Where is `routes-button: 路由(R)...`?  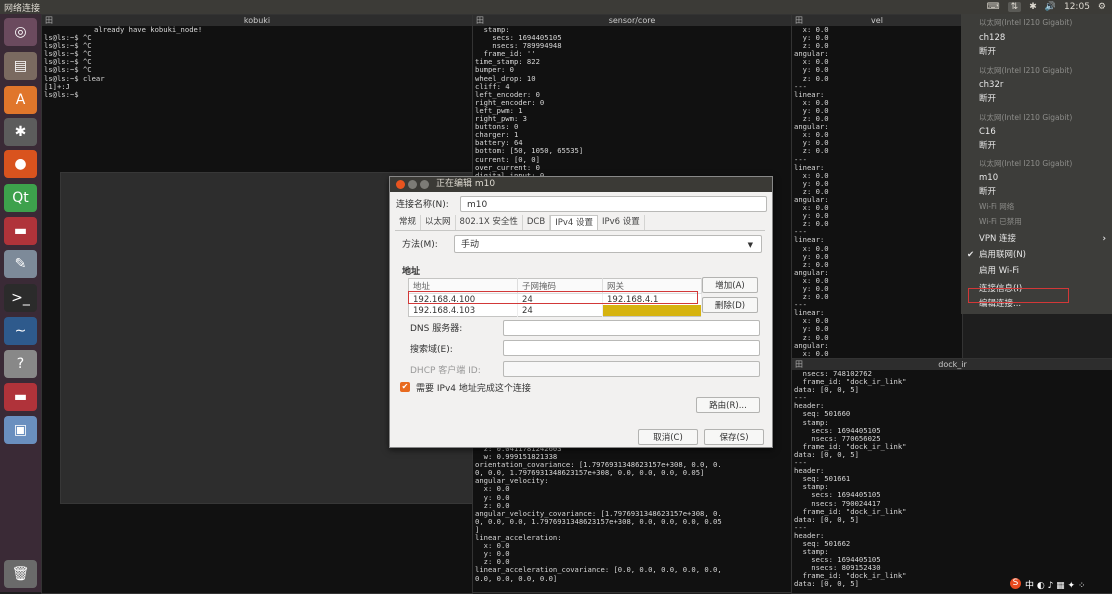
routes-button: 路由(R)... is located at coordinates (728, 405).